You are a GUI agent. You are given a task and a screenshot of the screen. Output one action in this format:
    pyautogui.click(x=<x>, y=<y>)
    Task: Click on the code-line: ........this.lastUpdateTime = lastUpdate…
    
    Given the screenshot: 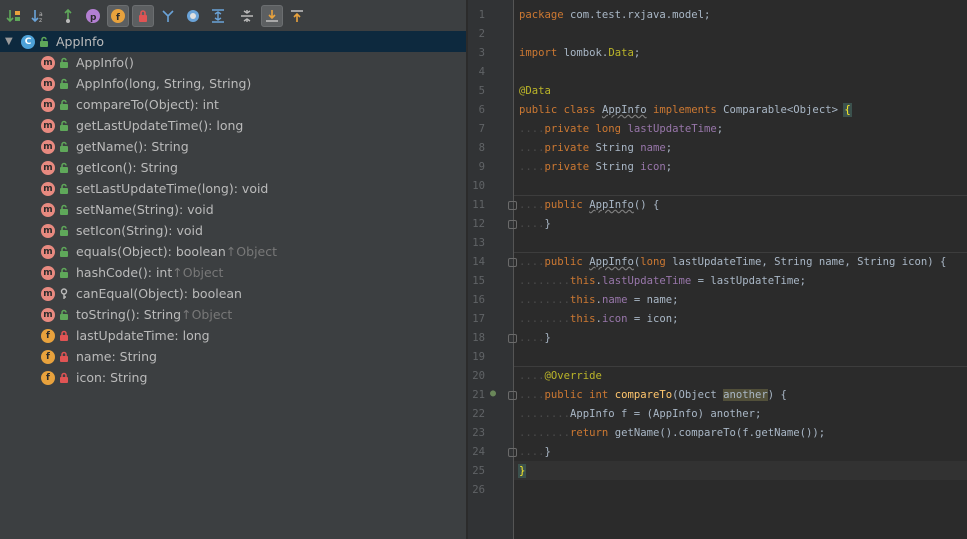 What is the action you would take?
    pyautogui.click(x=662, y=281)
    